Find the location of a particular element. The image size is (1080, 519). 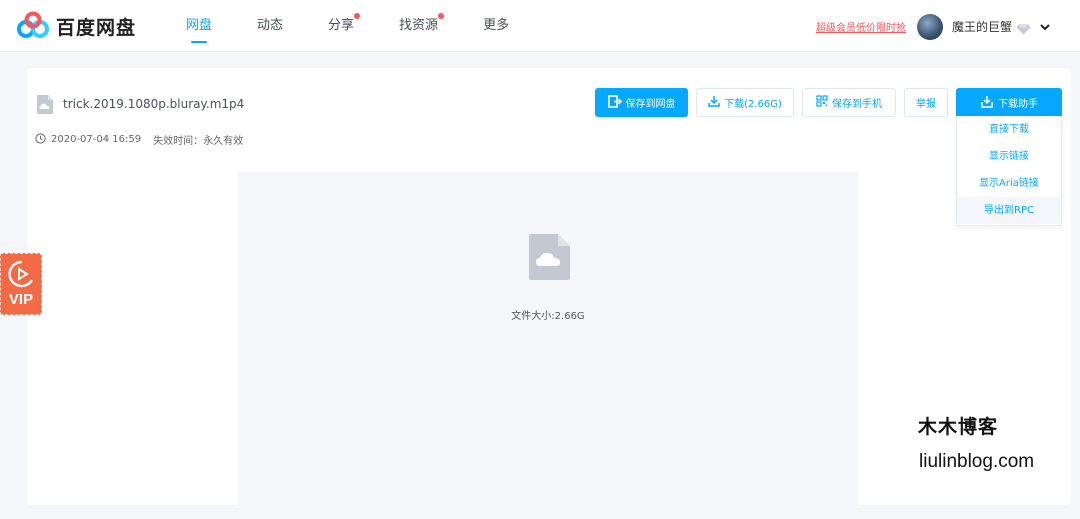

nav-more: 更多 is located at coordinates (496, 26).